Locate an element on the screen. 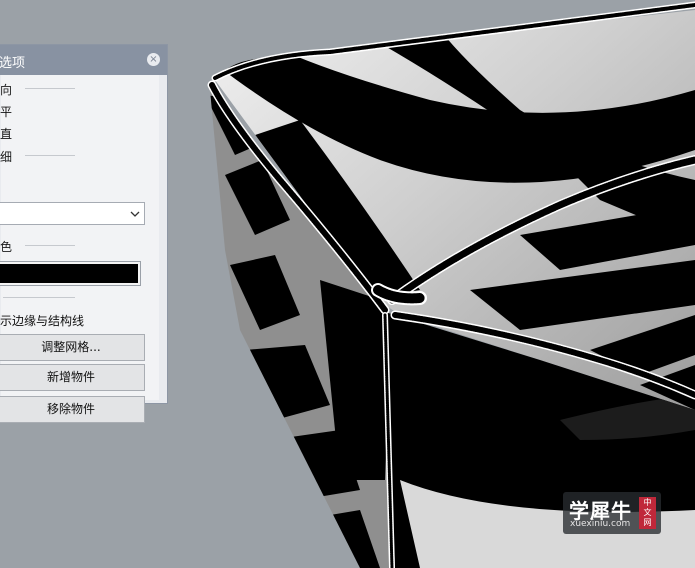 The width and height of the screenshot is (695, 568). add-object-button: 新增物件 is located at coordinates (72, 377).